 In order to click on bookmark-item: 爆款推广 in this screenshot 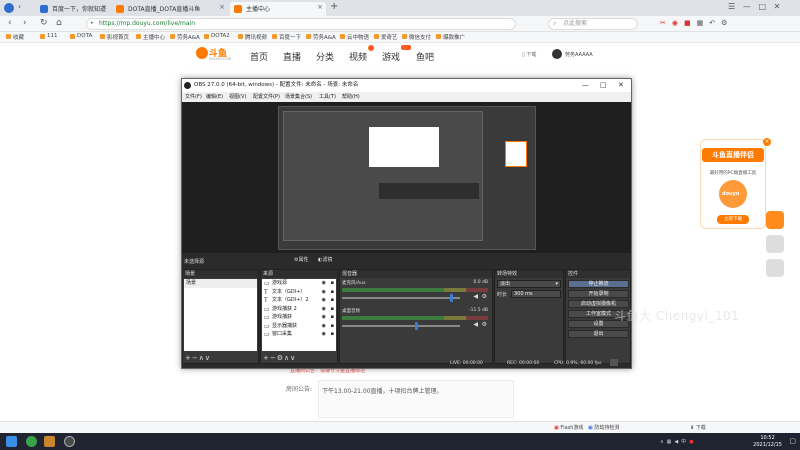, I will do `click(450, 37)`.